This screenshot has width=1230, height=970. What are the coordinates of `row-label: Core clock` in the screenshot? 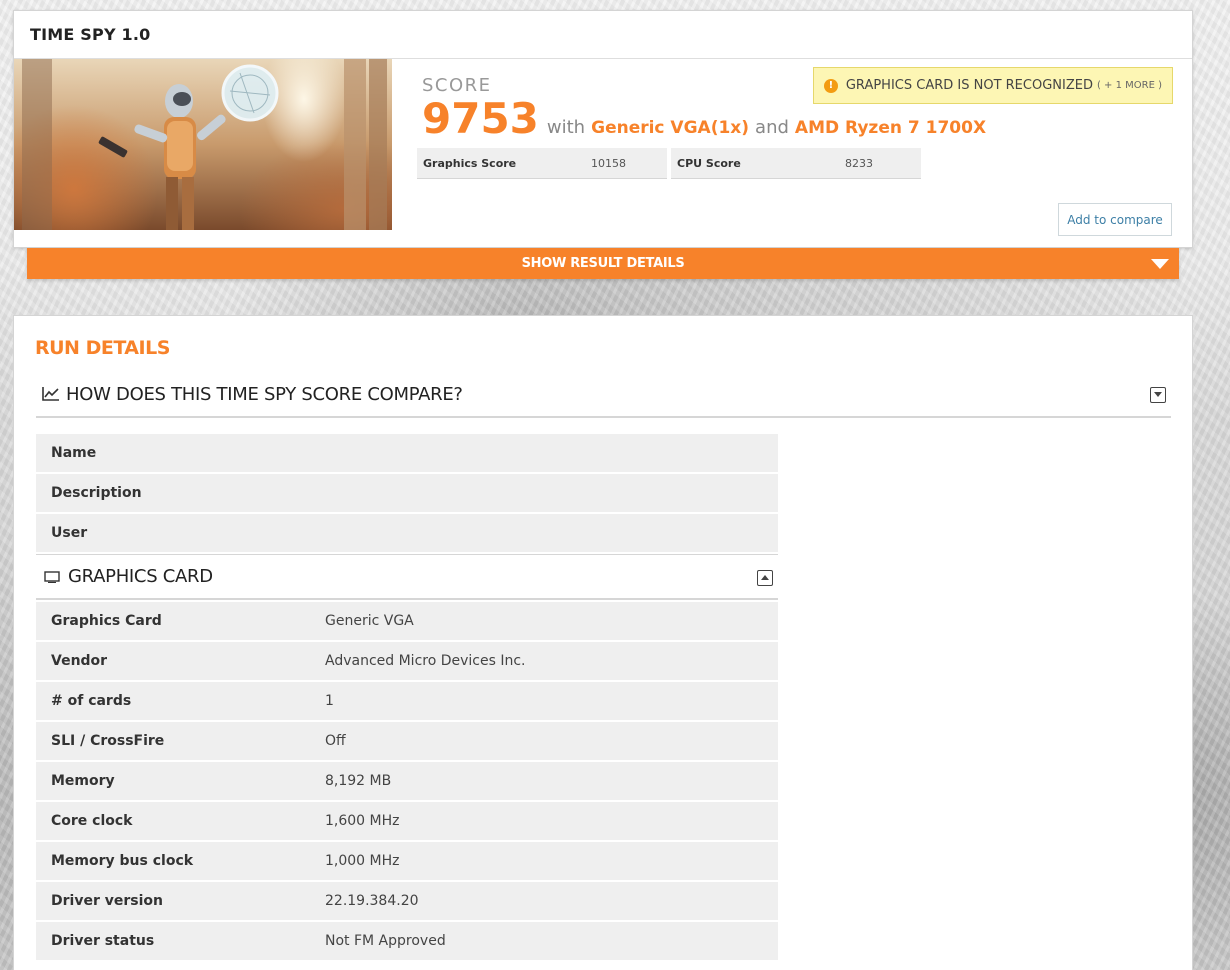 It's located at (92, 821).